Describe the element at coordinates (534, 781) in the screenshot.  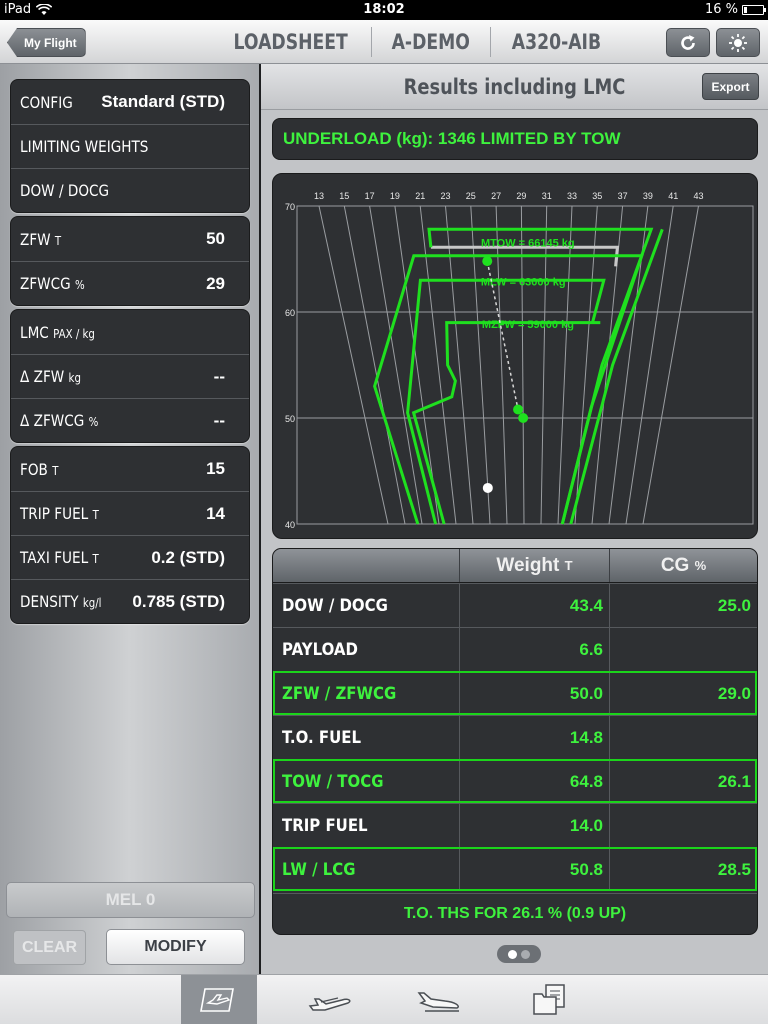
I see `row-weight: 64.8` at that location.